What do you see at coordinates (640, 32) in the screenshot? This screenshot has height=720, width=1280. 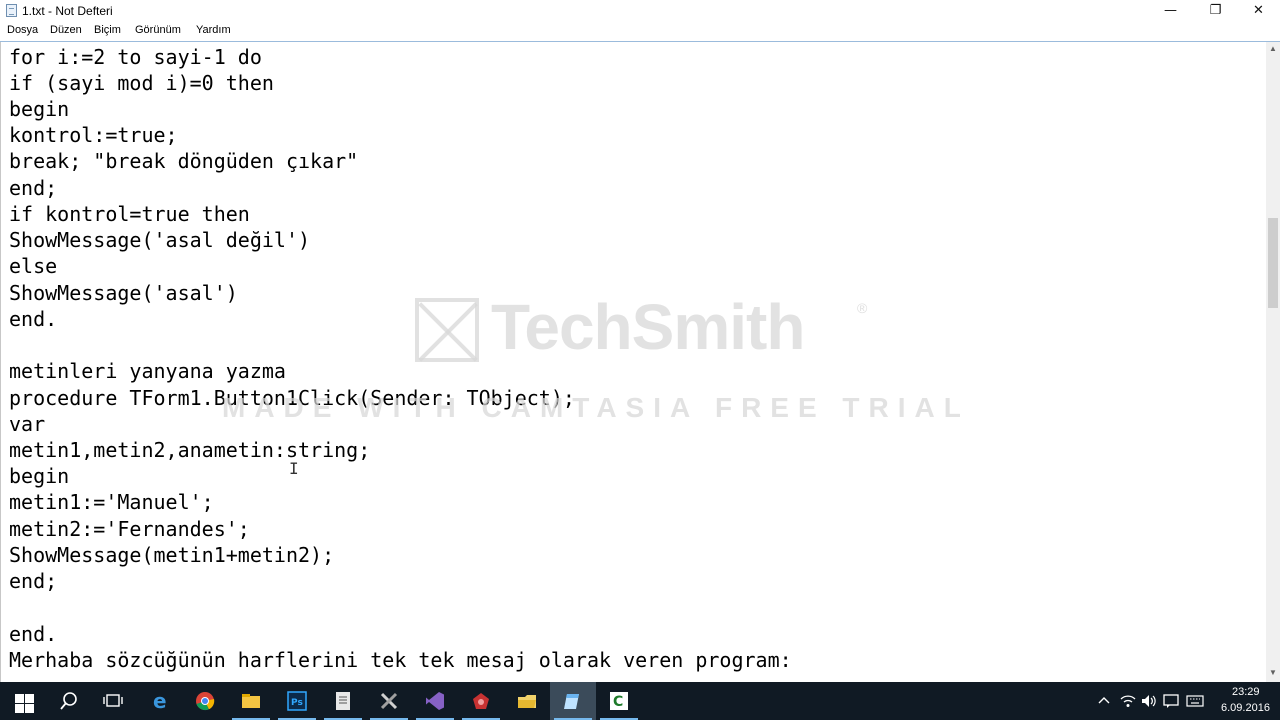 I see `menu-bar: Dosya Düzen Biçim Görünüm Yardım` at bounding box center [640, 32].